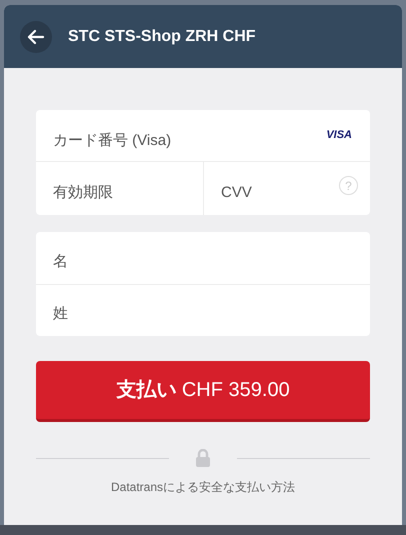  I want to click on card-brand-logo: VISA, so click(339, 135).